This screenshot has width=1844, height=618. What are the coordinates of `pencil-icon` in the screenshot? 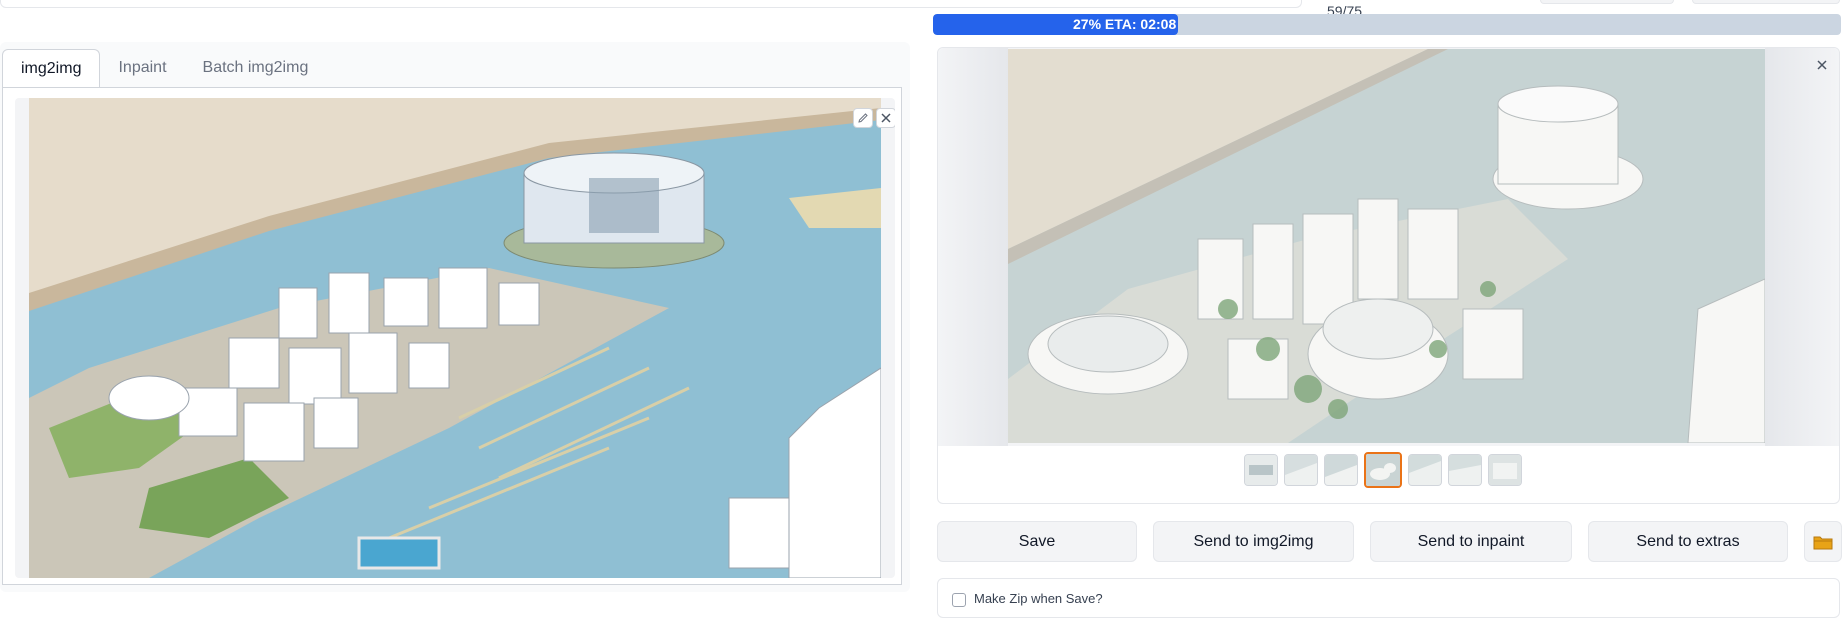 It's located at (863, 118).